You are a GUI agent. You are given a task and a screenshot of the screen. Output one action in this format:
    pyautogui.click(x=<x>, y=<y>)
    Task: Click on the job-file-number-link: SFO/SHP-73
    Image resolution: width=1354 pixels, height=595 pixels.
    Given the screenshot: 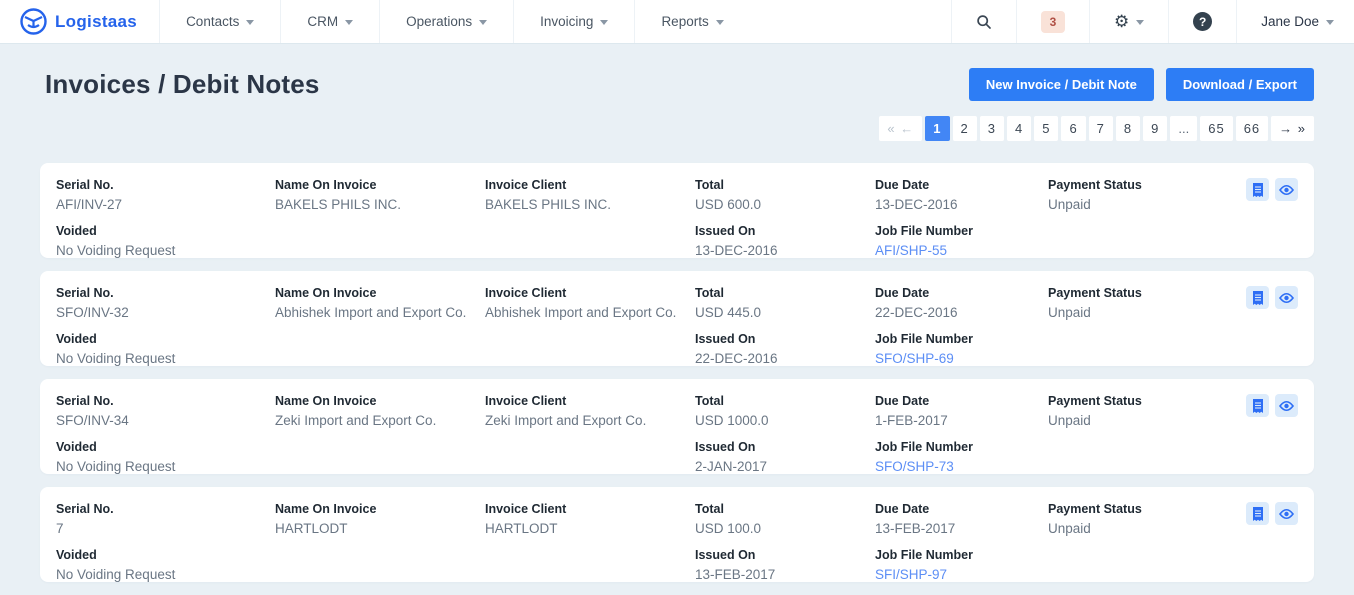 What is the action you would take?
    pyautogui.click(x=961, y=467)
    